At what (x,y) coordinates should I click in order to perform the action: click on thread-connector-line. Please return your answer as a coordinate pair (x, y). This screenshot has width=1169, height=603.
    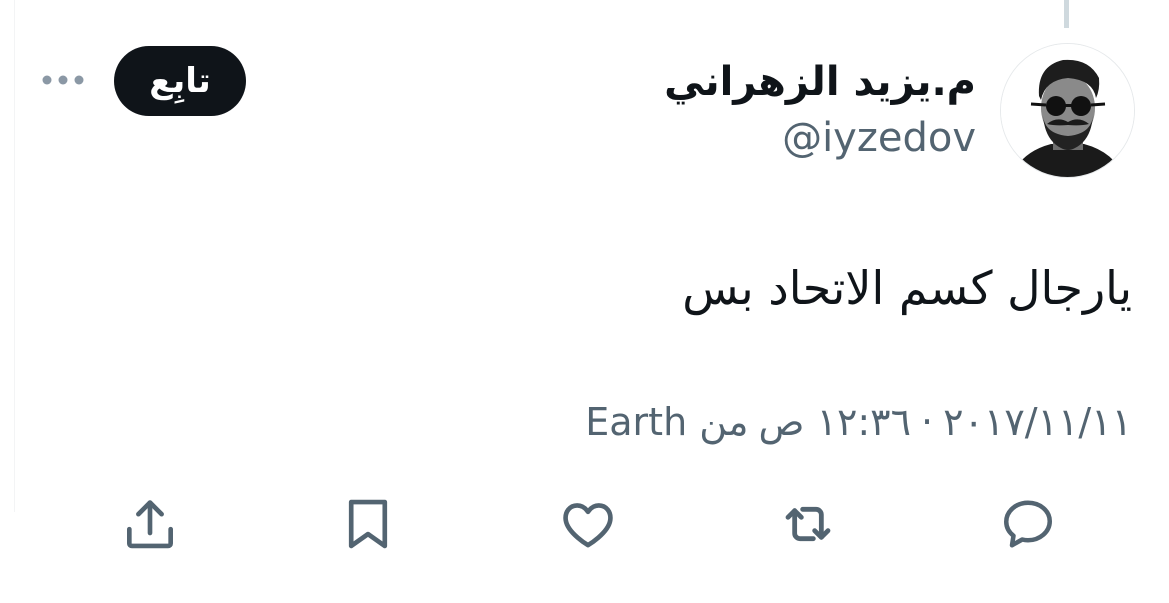
    Looking at the image, I should click on (1066, 14).